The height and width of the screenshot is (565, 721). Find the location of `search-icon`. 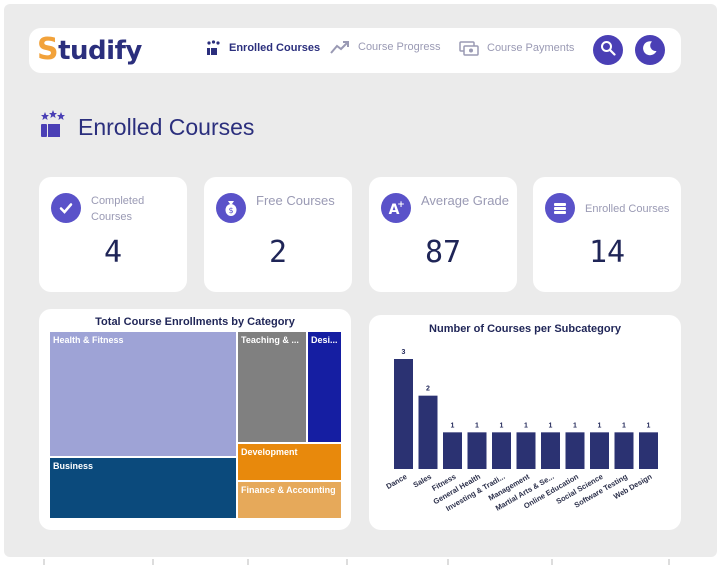

search-icon is located at coordinates (608, 50).